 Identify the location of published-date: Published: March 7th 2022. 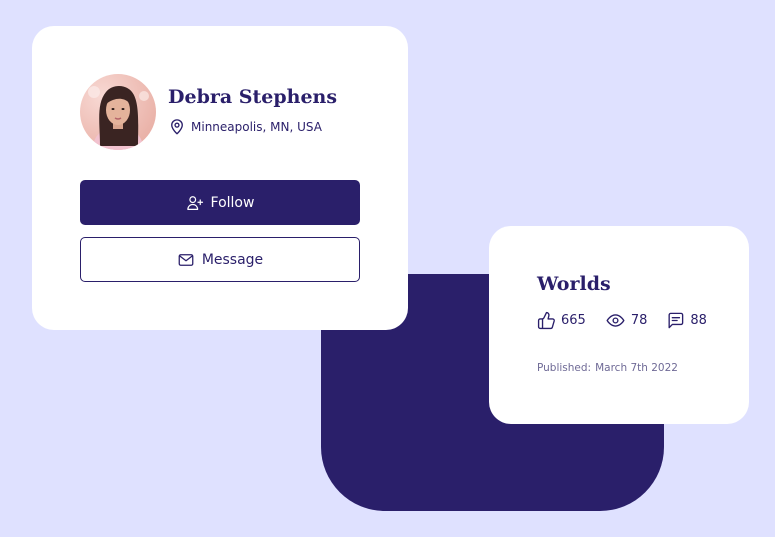
(607, 368).